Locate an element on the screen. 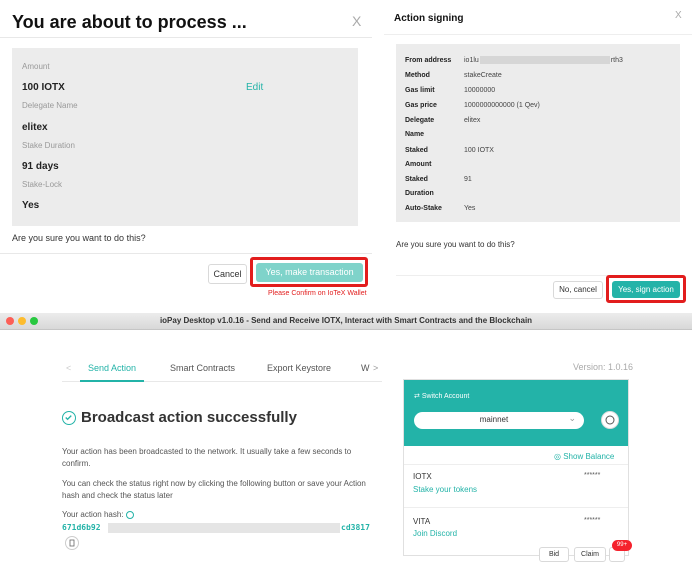 The width and height of the screenshot is (692, 562). success-check-icon is located at coordinates (69, 418).